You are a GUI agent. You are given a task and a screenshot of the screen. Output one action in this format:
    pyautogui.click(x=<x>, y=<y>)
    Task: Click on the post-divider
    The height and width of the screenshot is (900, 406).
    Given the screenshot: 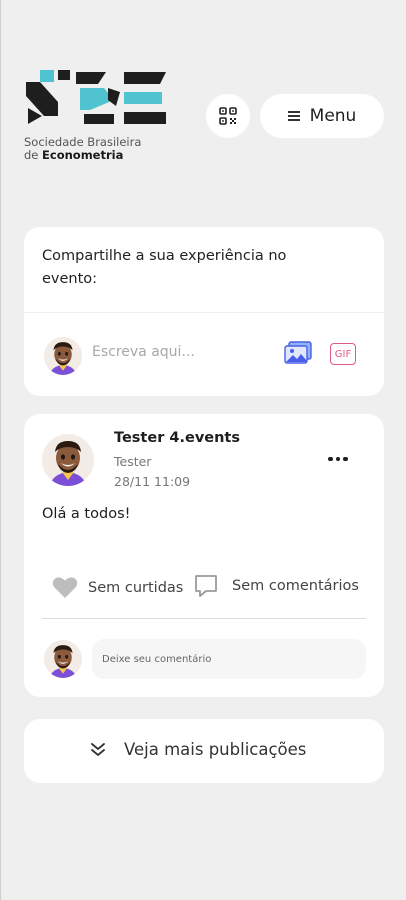 What is the action you would take?
    pyautogui.click(x=204, y=618)
    